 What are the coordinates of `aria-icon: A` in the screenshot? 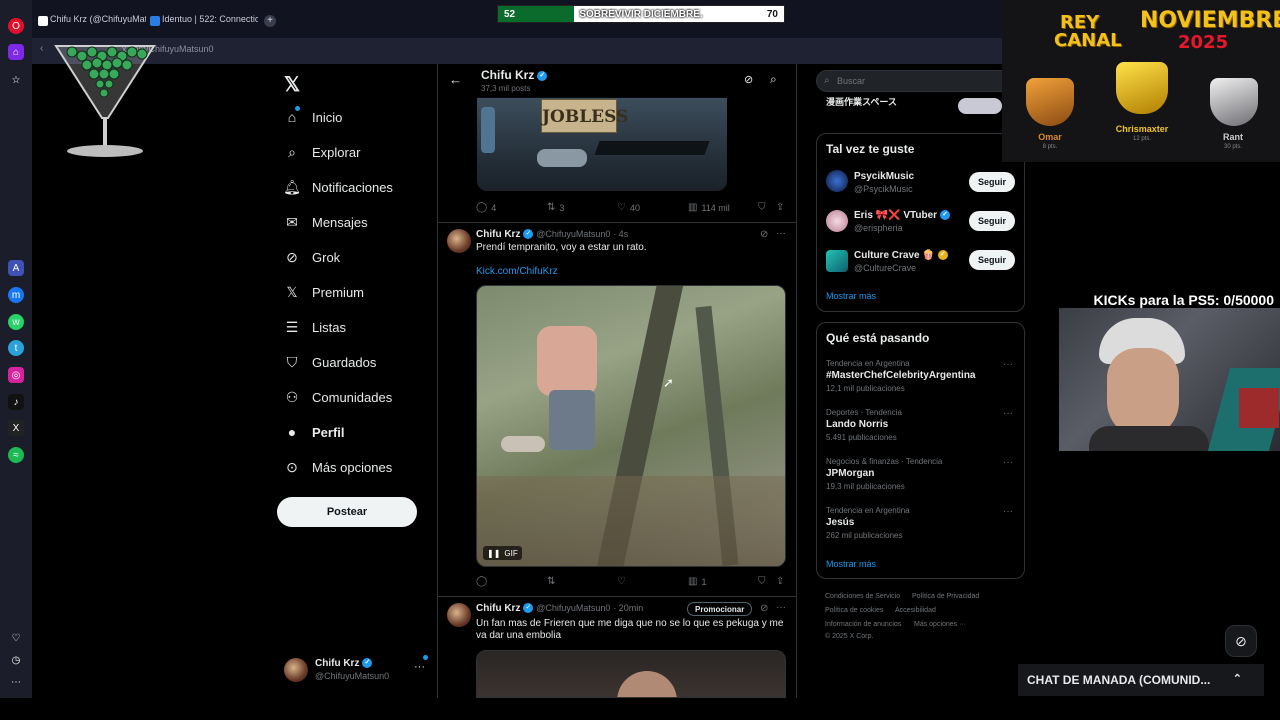 It's located at (16, 268).